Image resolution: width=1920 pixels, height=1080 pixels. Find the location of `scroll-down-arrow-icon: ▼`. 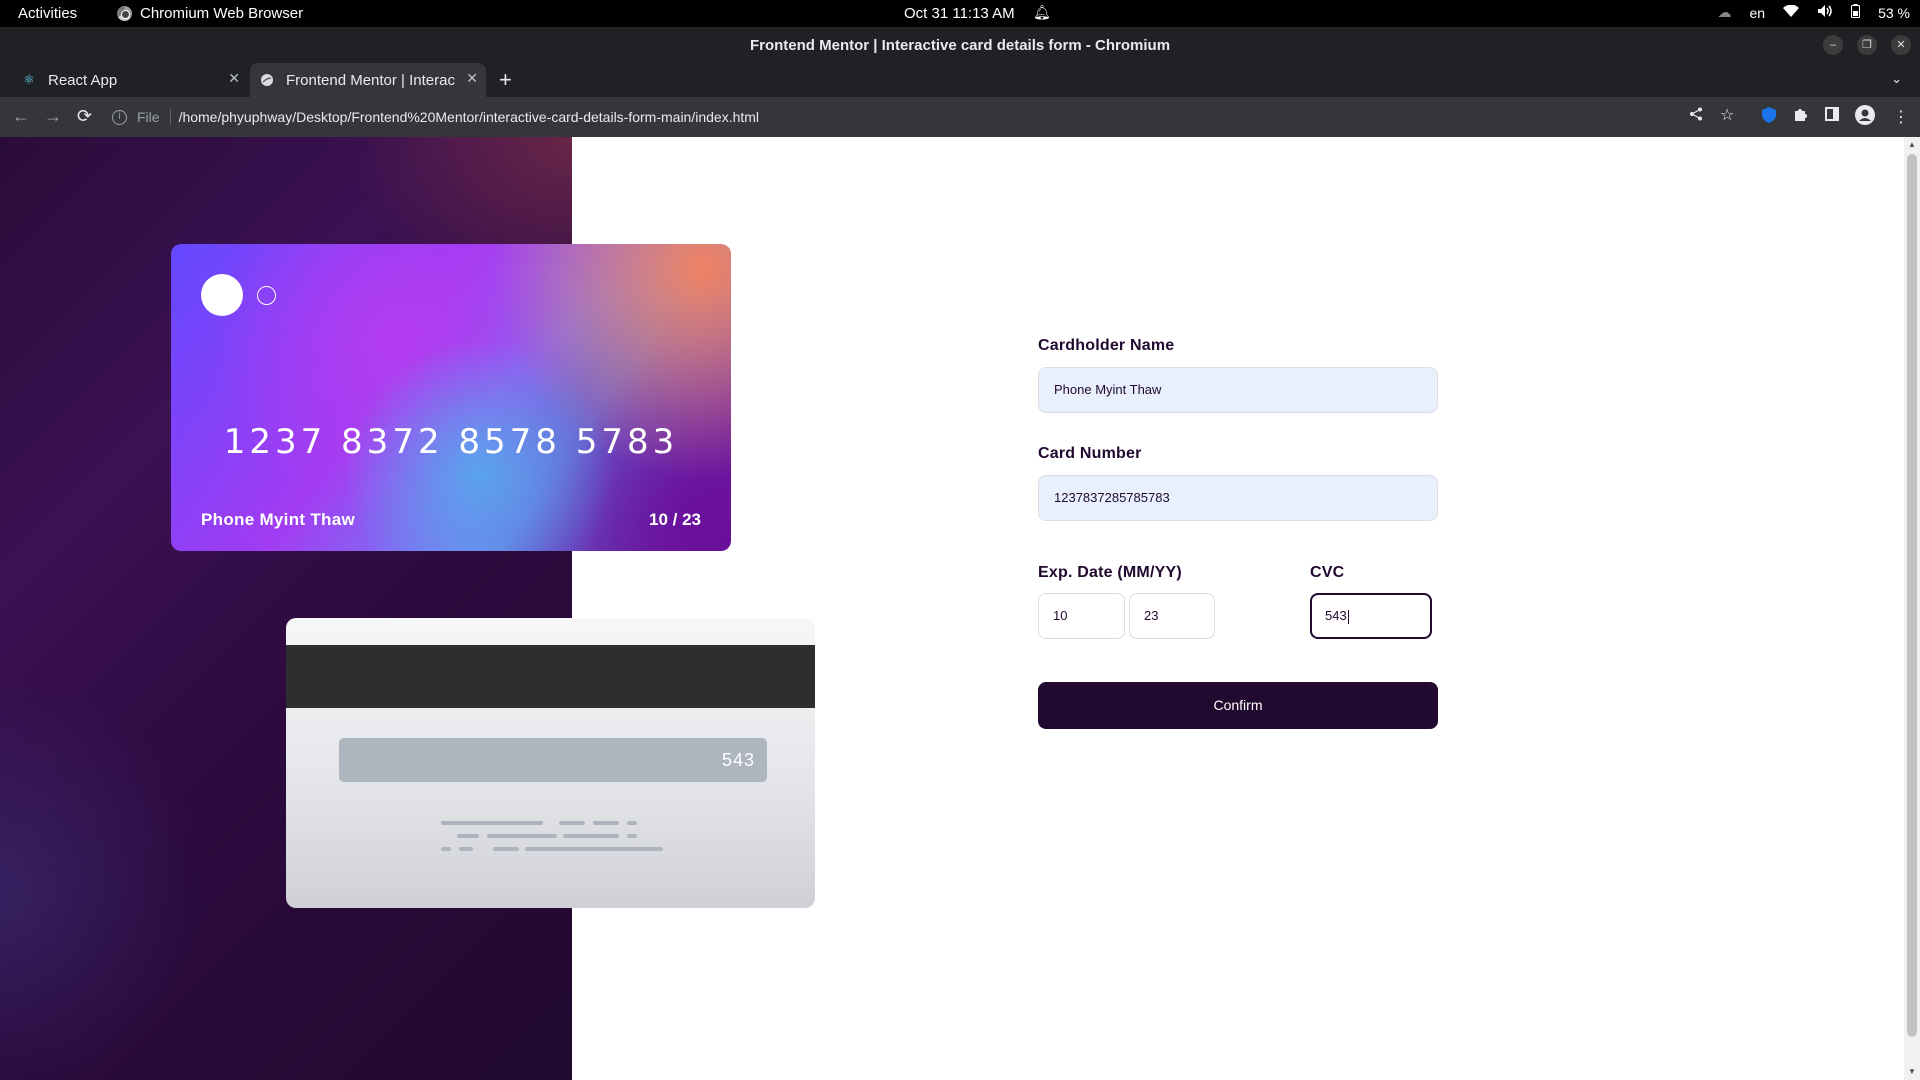

scroll-down-arrow-icon: ▼ is located at coordinates (1912, 1071).